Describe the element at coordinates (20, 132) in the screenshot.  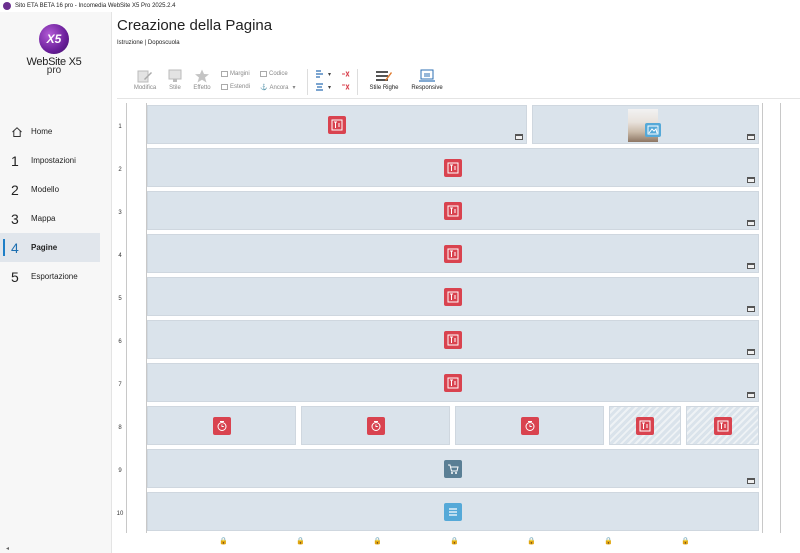
I see `home-icon` at that location.